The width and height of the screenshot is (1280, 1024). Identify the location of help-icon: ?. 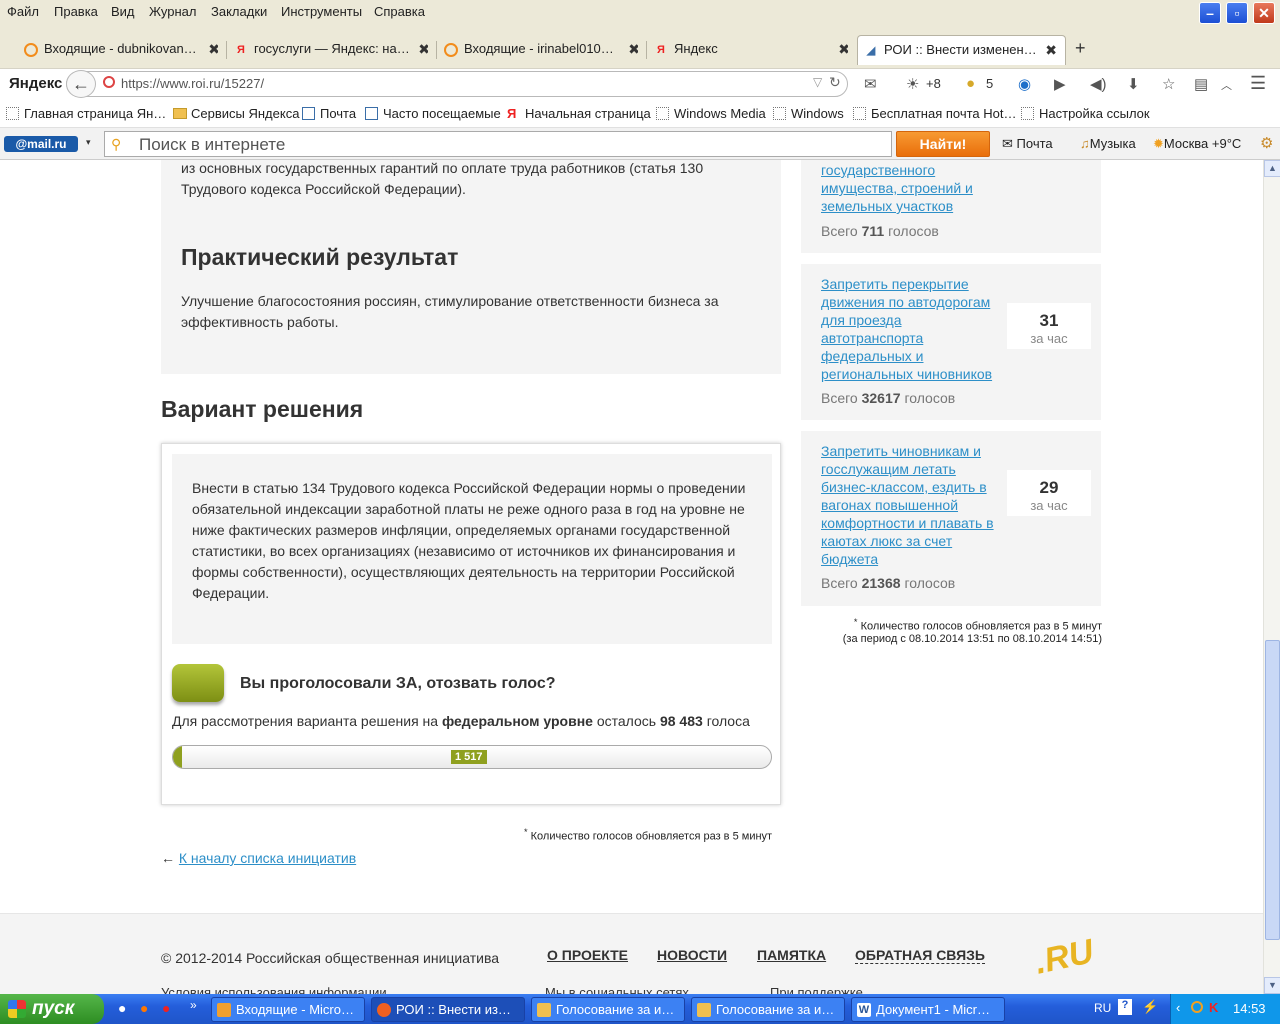
(1125, 1007).